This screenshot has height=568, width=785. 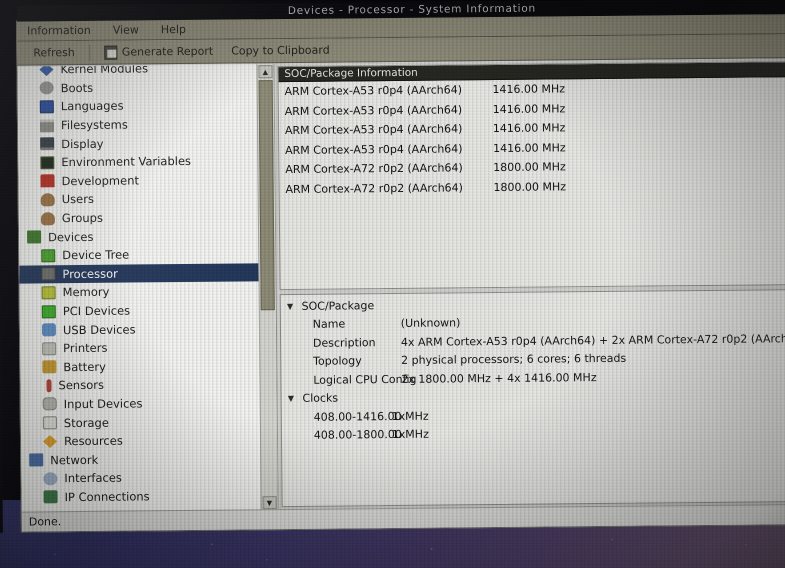 I want to click on sidebar-item-groups: Groups, so click(x=141, y=217).